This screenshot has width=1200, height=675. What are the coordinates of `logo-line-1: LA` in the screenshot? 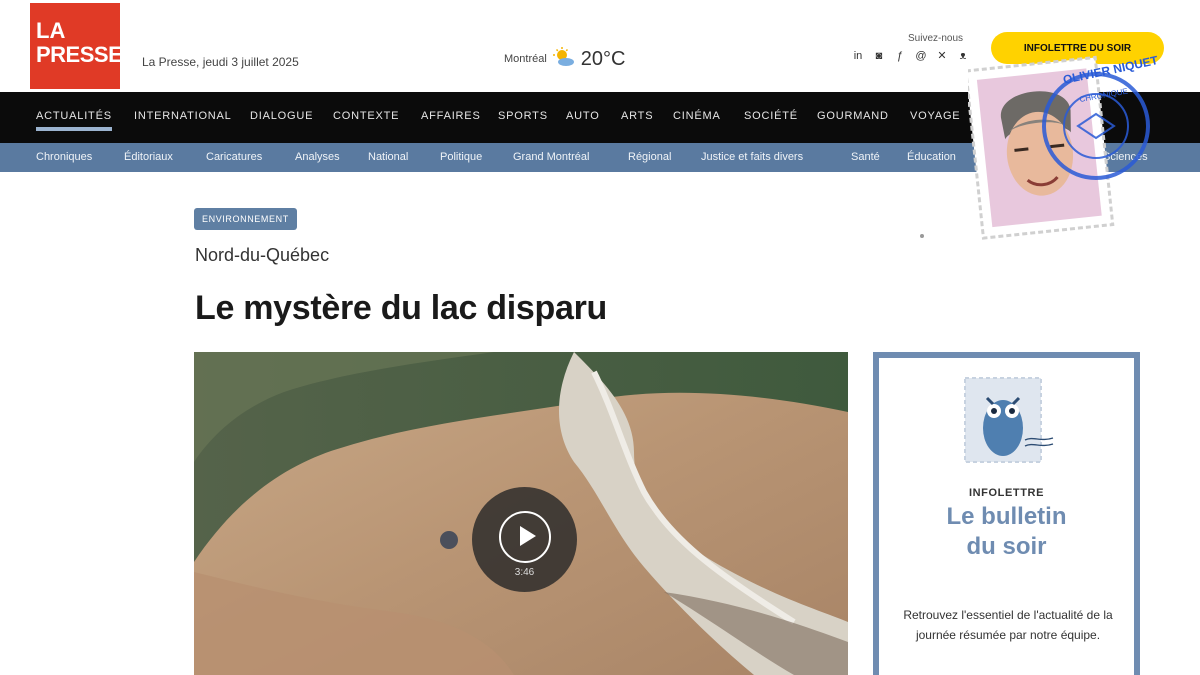 It's located at (51, 30).